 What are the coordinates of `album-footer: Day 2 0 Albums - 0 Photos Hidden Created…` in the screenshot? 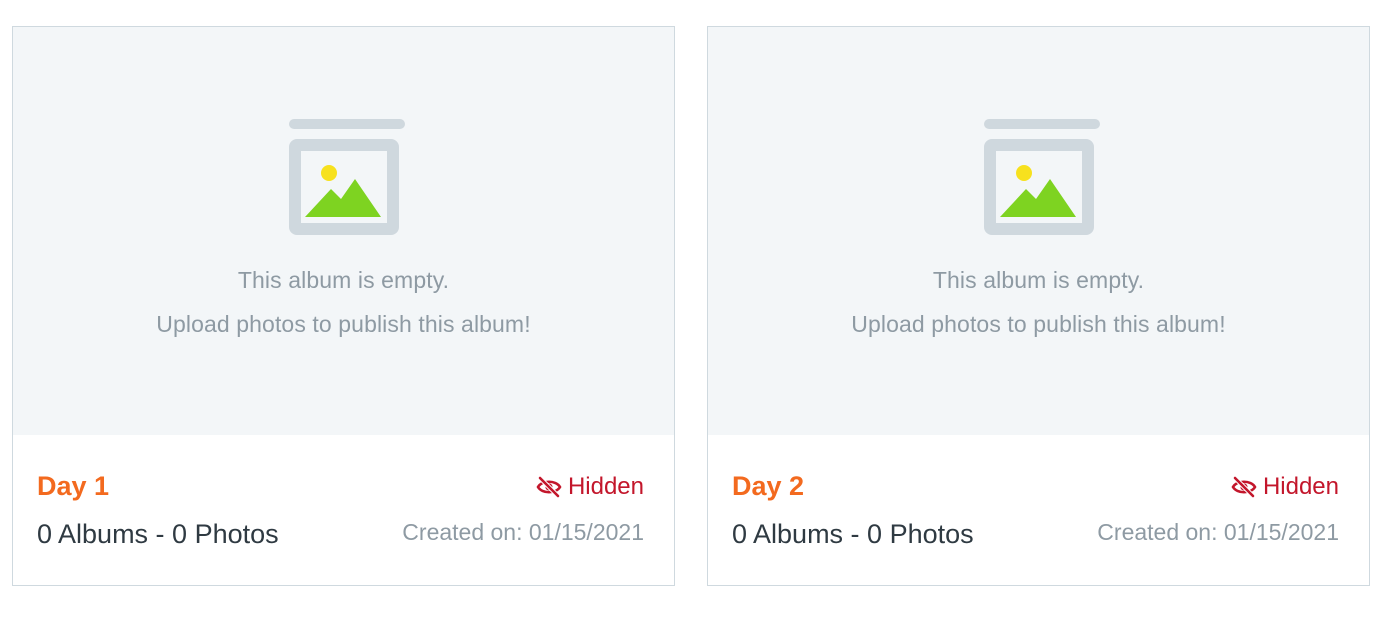 It's located at (1038, 510).